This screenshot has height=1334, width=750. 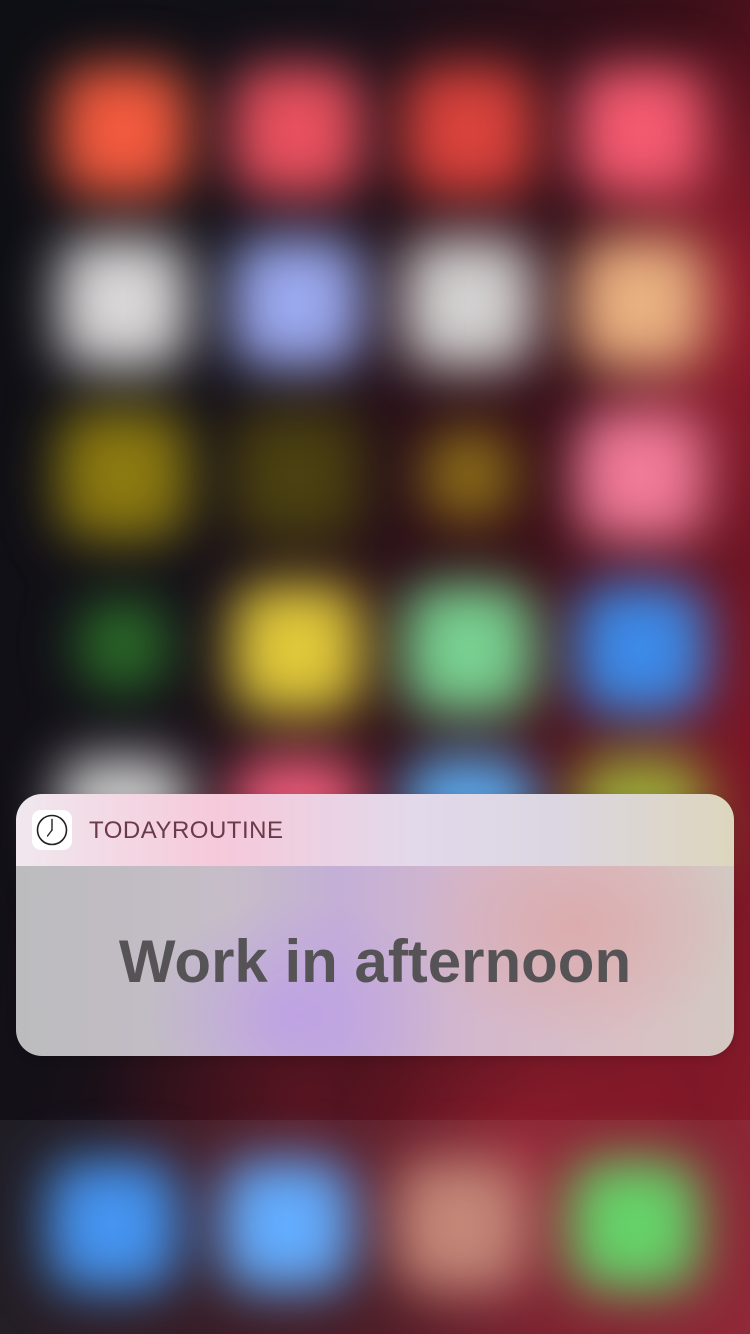 I want to click on notification-message: Work in afternoon, so click(x=375, y=961).